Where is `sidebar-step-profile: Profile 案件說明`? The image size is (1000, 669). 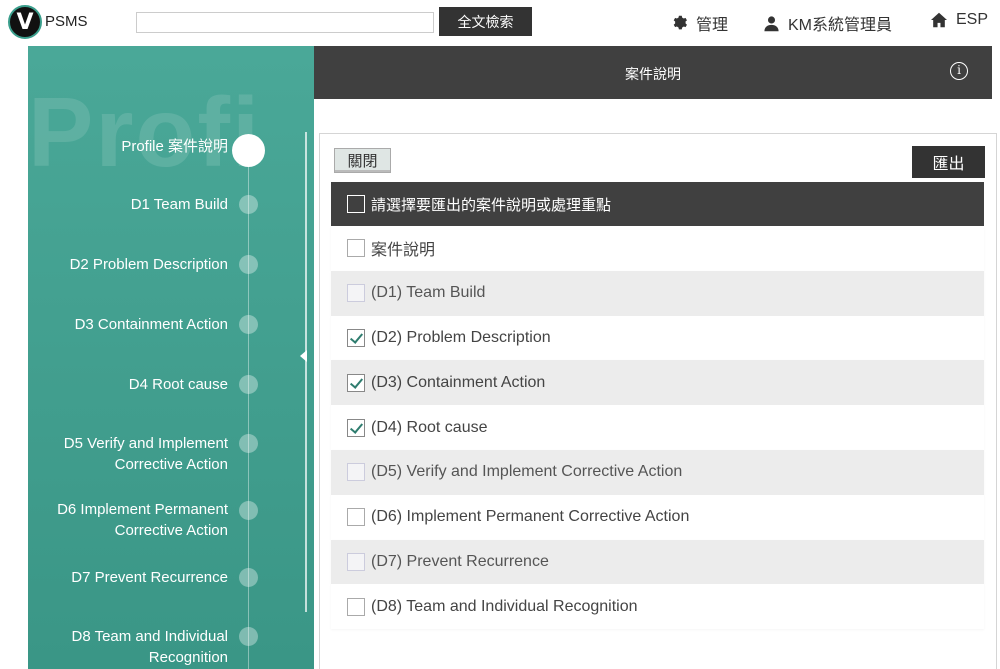 sidebar-step-profile: Profile 案件說明 is located at coordinates (128, 146).